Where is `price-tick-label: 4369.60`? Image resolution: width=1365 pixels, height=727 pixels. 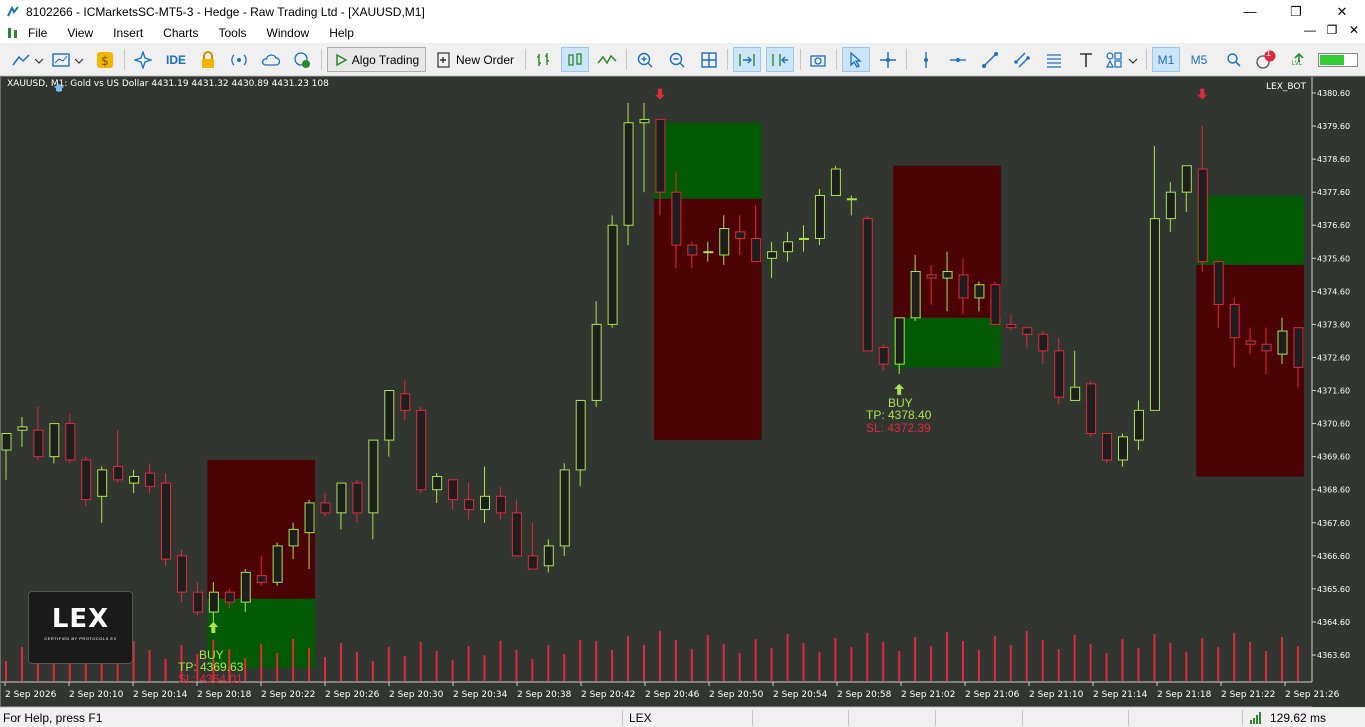 price-tick-label: 4369.60 is located at coordinates (1333, 457).